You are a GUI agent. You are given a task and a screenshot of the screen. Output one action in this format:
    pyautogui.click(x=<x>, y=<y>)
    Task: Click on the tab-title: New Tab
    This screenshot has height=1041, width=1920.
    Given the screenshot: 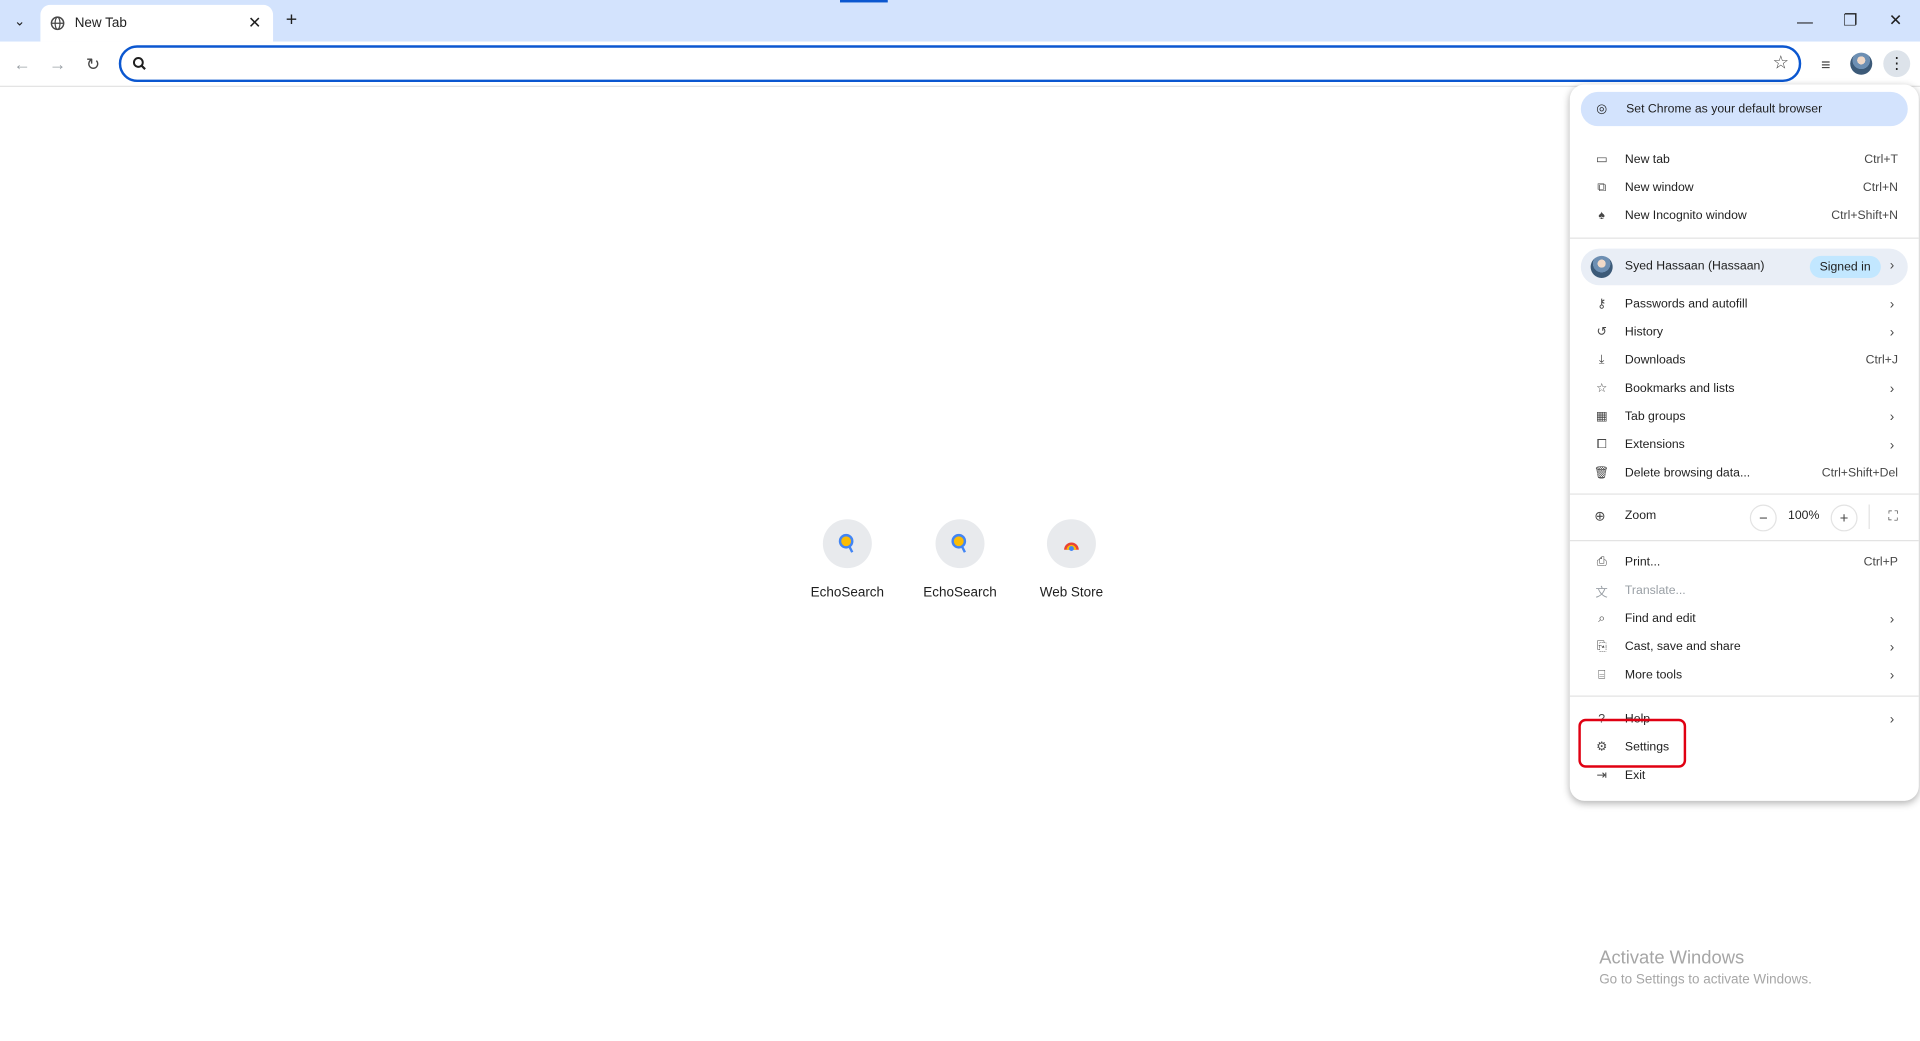 What is the action you would take?
    pyautogui.click(x=100, y=23)
    